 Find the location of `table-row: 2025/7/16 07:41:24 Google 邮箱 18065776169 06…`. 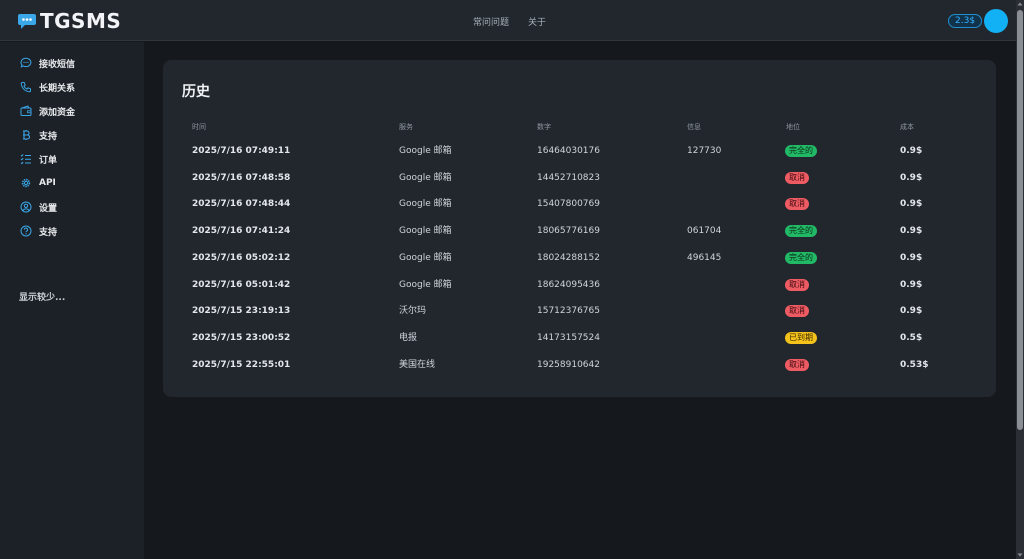

table-row: 2025/7/16 07:41:24 Google 邮箱 18065776169 06… is located at coordinates (579, 231).